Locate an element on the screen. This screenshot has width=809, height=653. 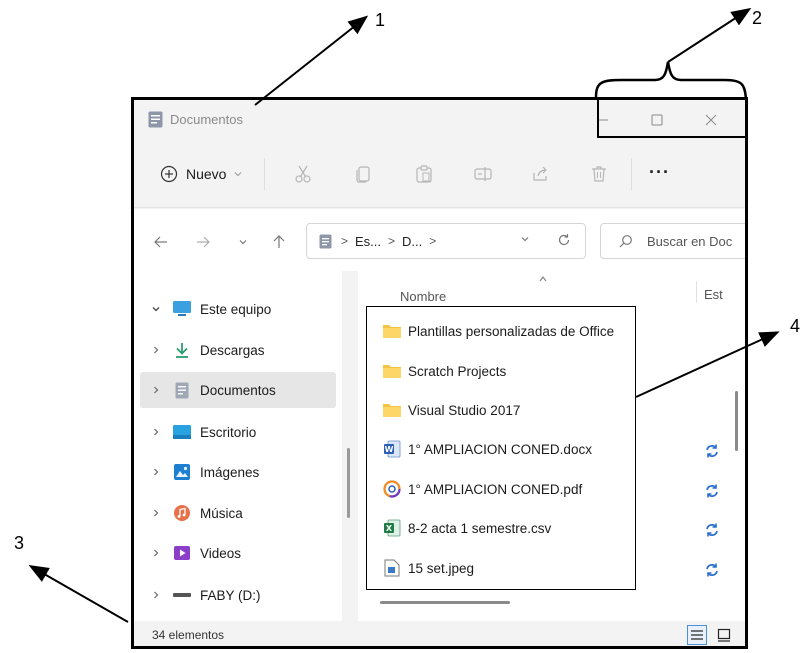
sidebar-item-descargas: Descargas is located at coordinates (238, 350).